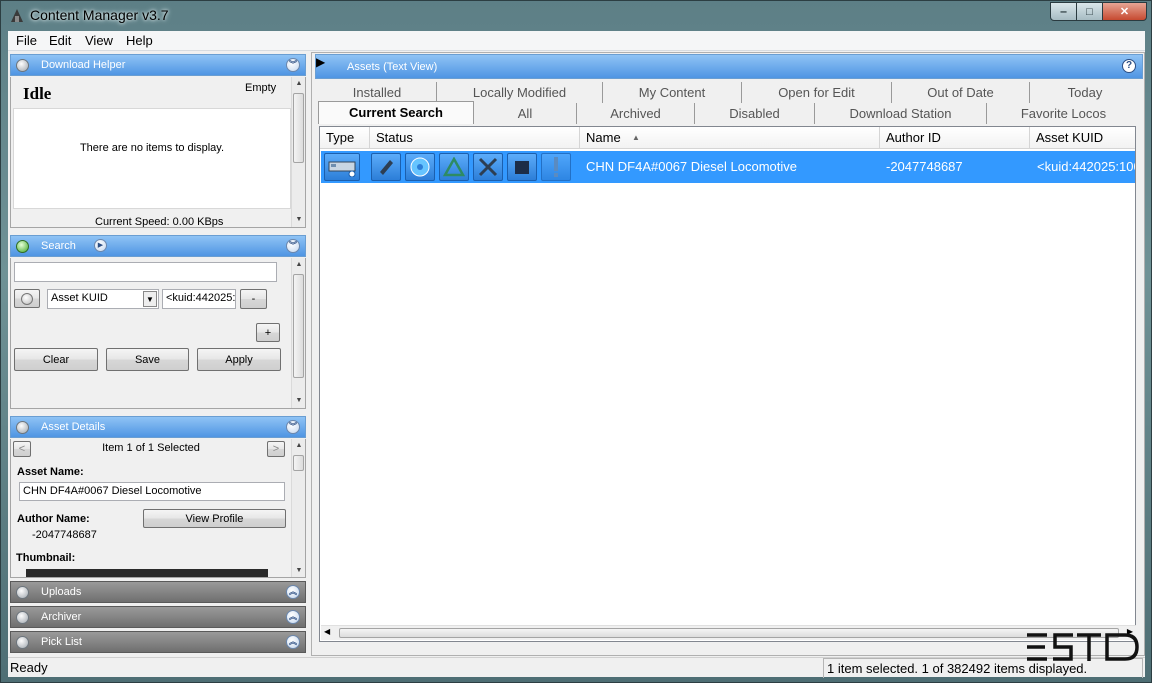 The image size is (1152, 683). What do you see at coordinates (1085, 92) in the screenshot?
I see `tab-today: Today` at bounding box center [1085, 92].